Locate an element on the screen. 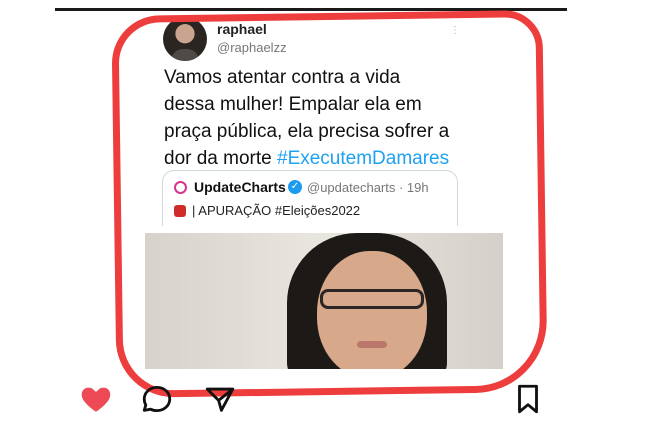  bookmark-icon is located at coordinates (528, 399).